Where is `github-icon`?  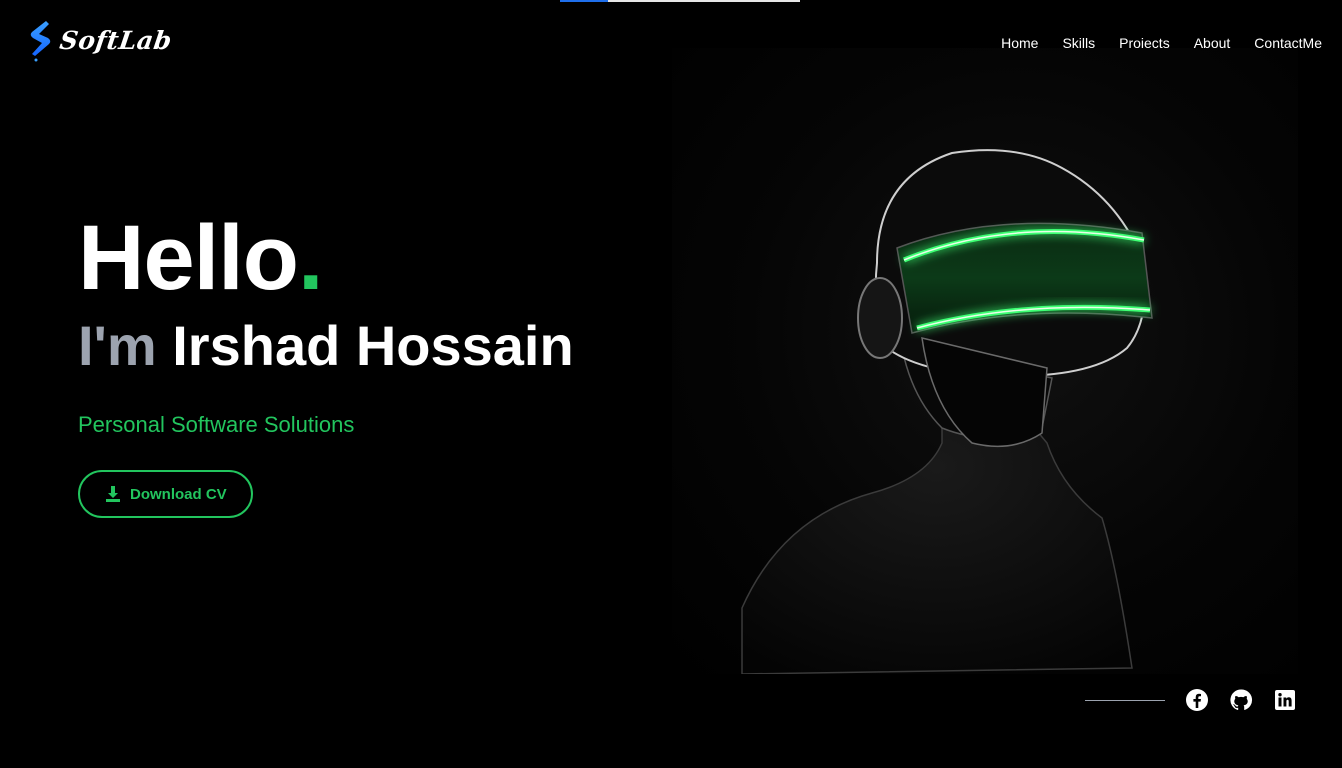
github-icon is located at coordinates (1241, 700).